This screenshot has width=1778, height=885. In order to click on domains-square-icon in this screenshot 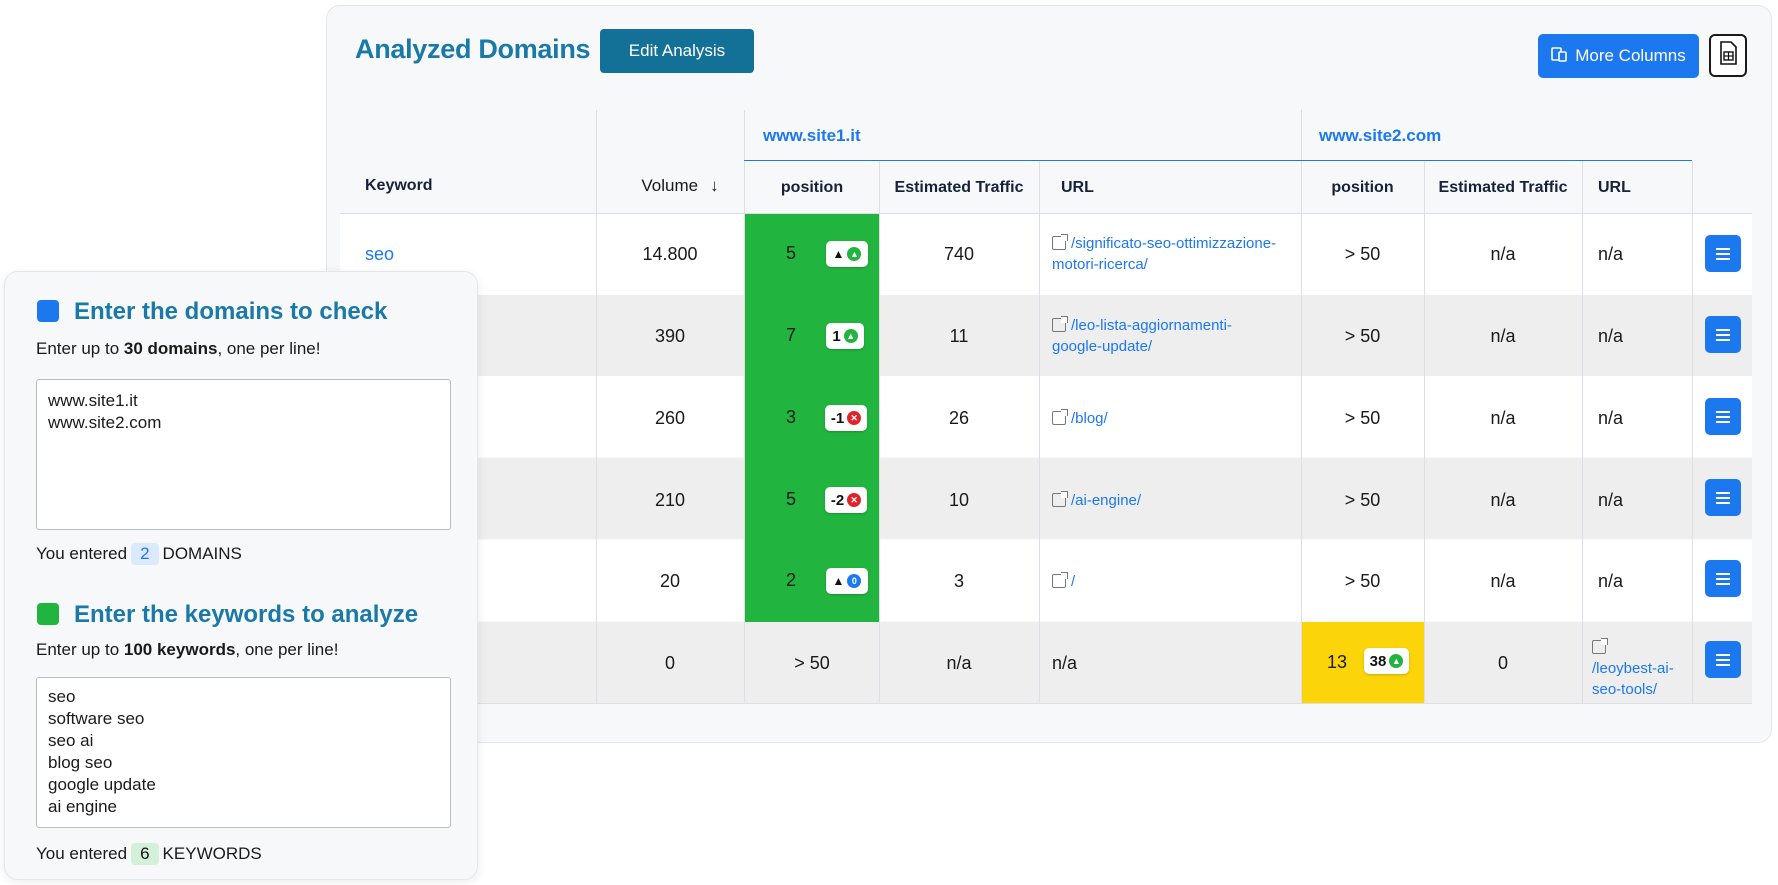, I will do `click(48, 311)`.